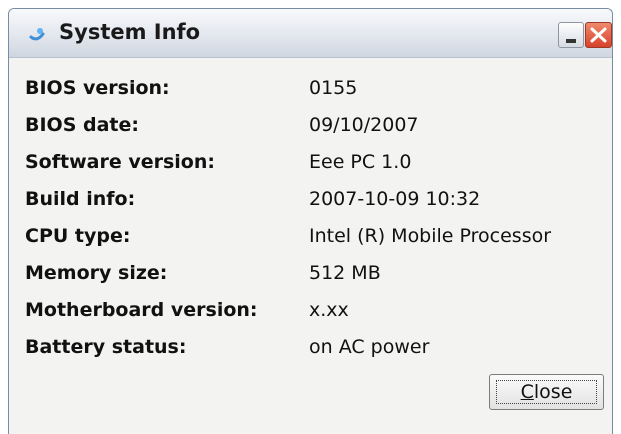 Image resolution: width=621 pixels, height=434 pixels. What do you see at coordinates (329, 310) in the screenshot?
I see `info-value: x.xx` at bounding box center [329, 310].